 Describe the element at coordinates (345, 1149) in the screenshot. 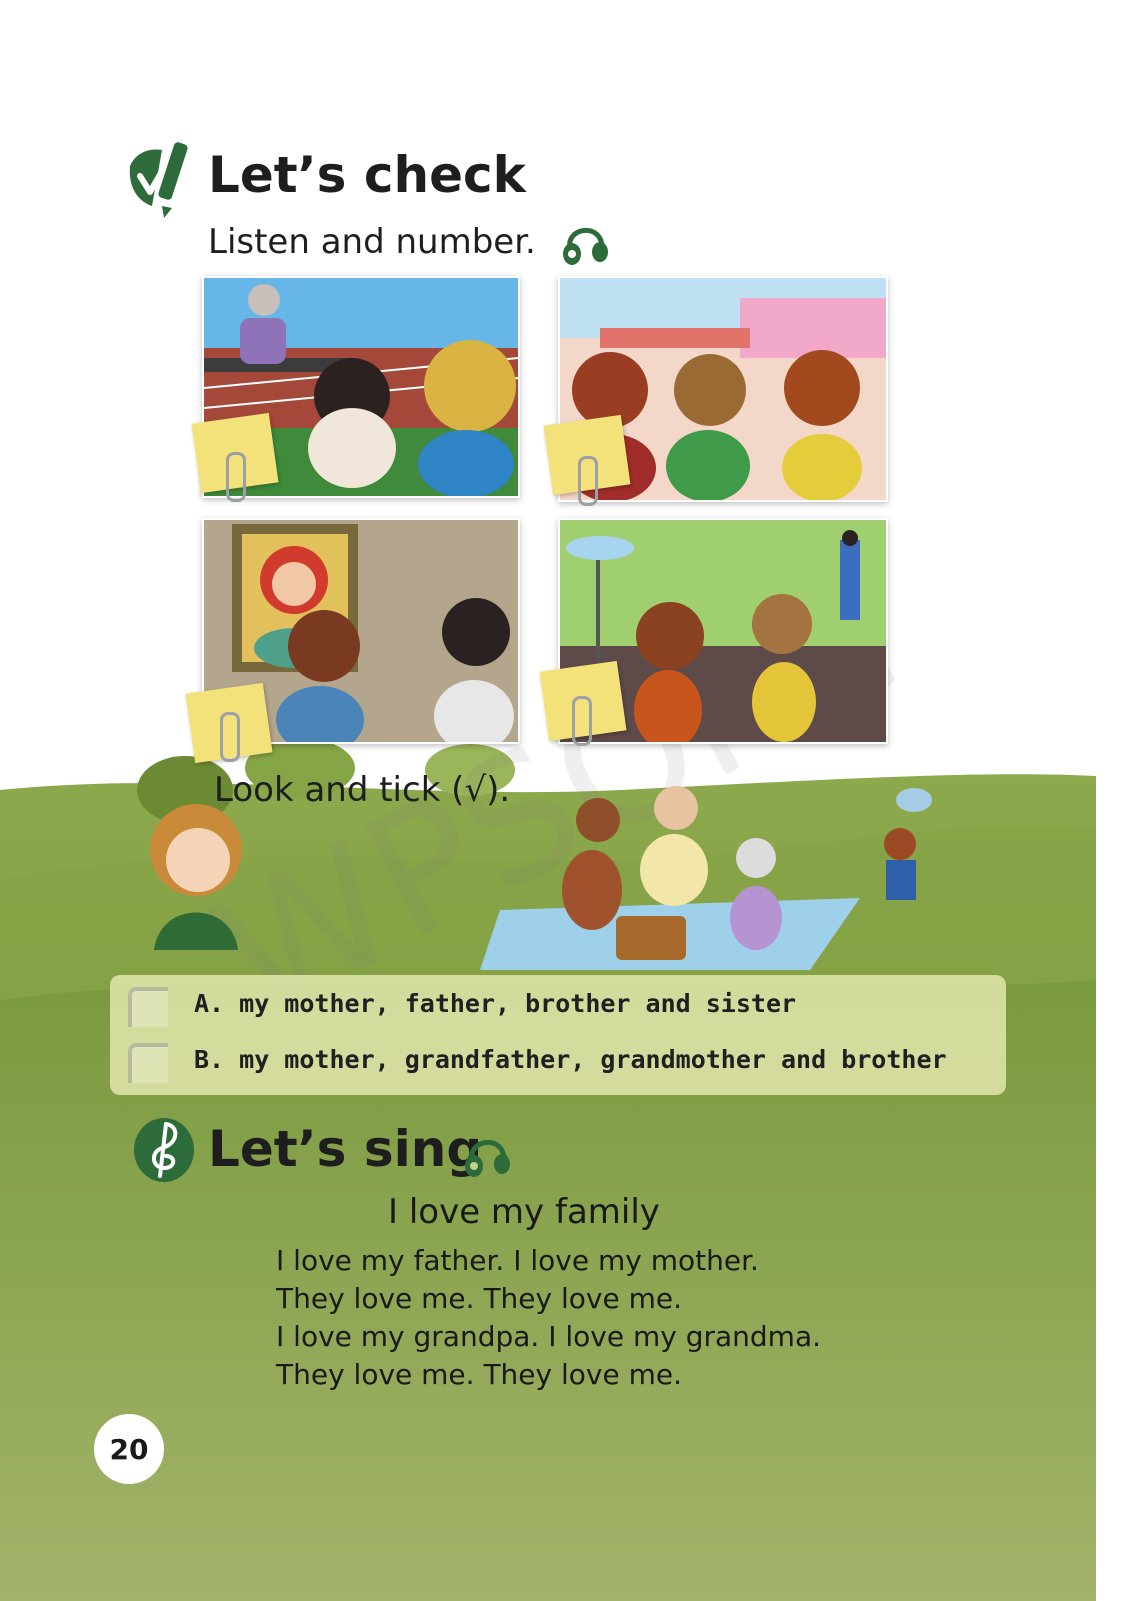

I see `sing-heading: Let’s sing` at that location.